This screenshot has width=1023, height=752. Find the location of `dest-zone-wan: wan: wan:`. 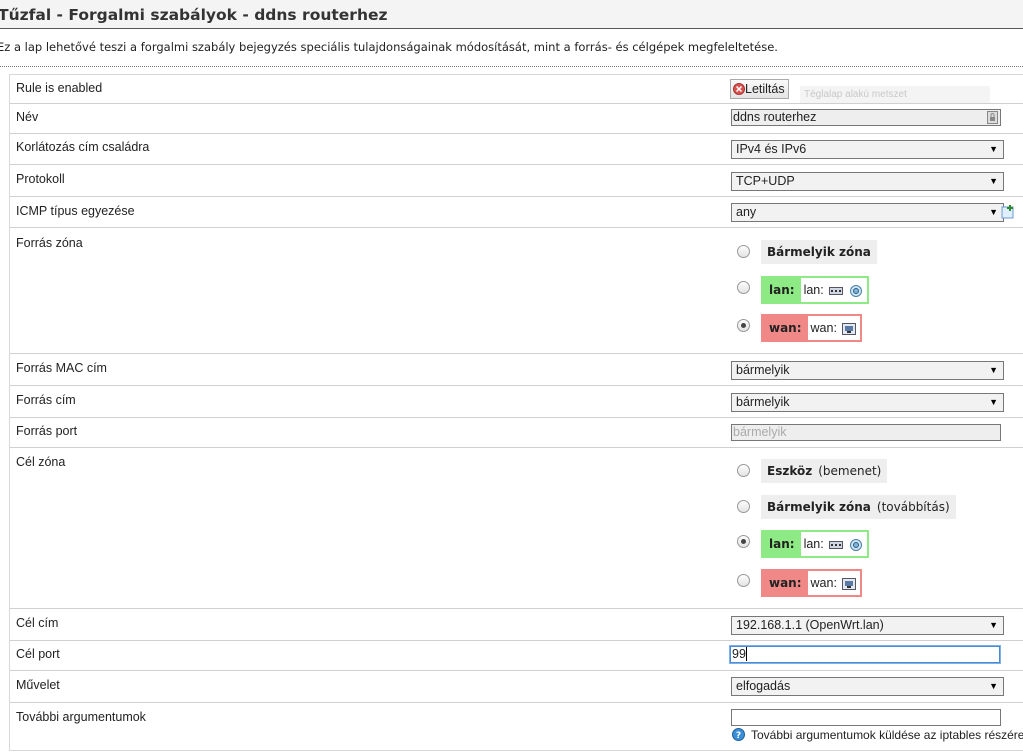

dest-zone-wan: wan: wan: is located at coordinates (812, 583).